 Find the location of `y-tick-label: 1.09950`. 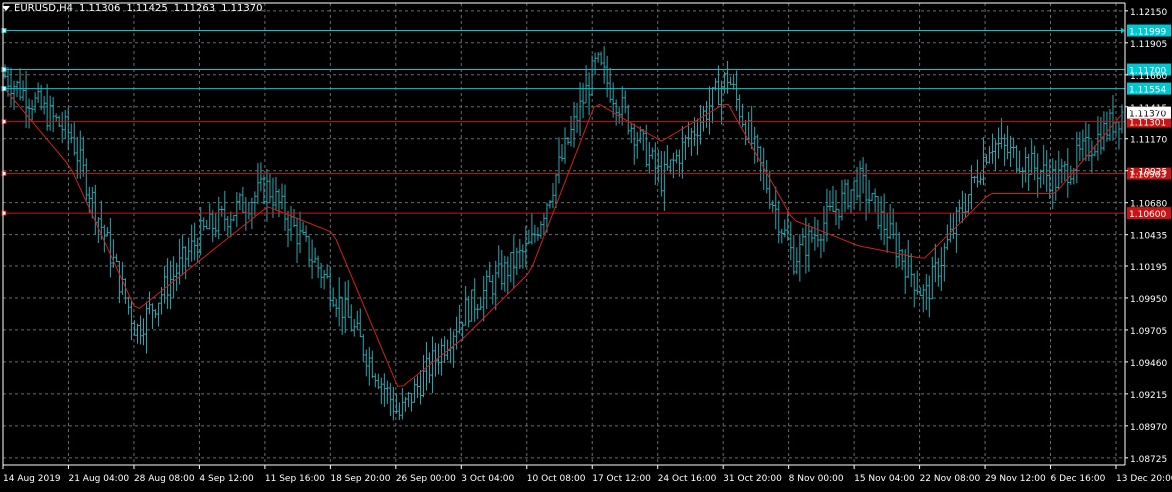

y-tick-label: 1.09950 is located at coordinates (1148, 300).